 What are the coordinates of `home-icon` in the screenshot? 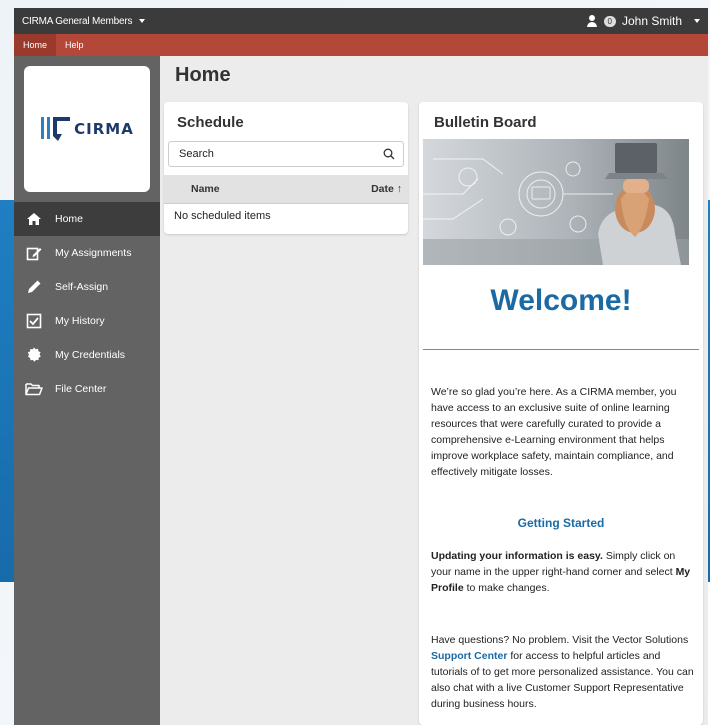 It's located at (34, 219).